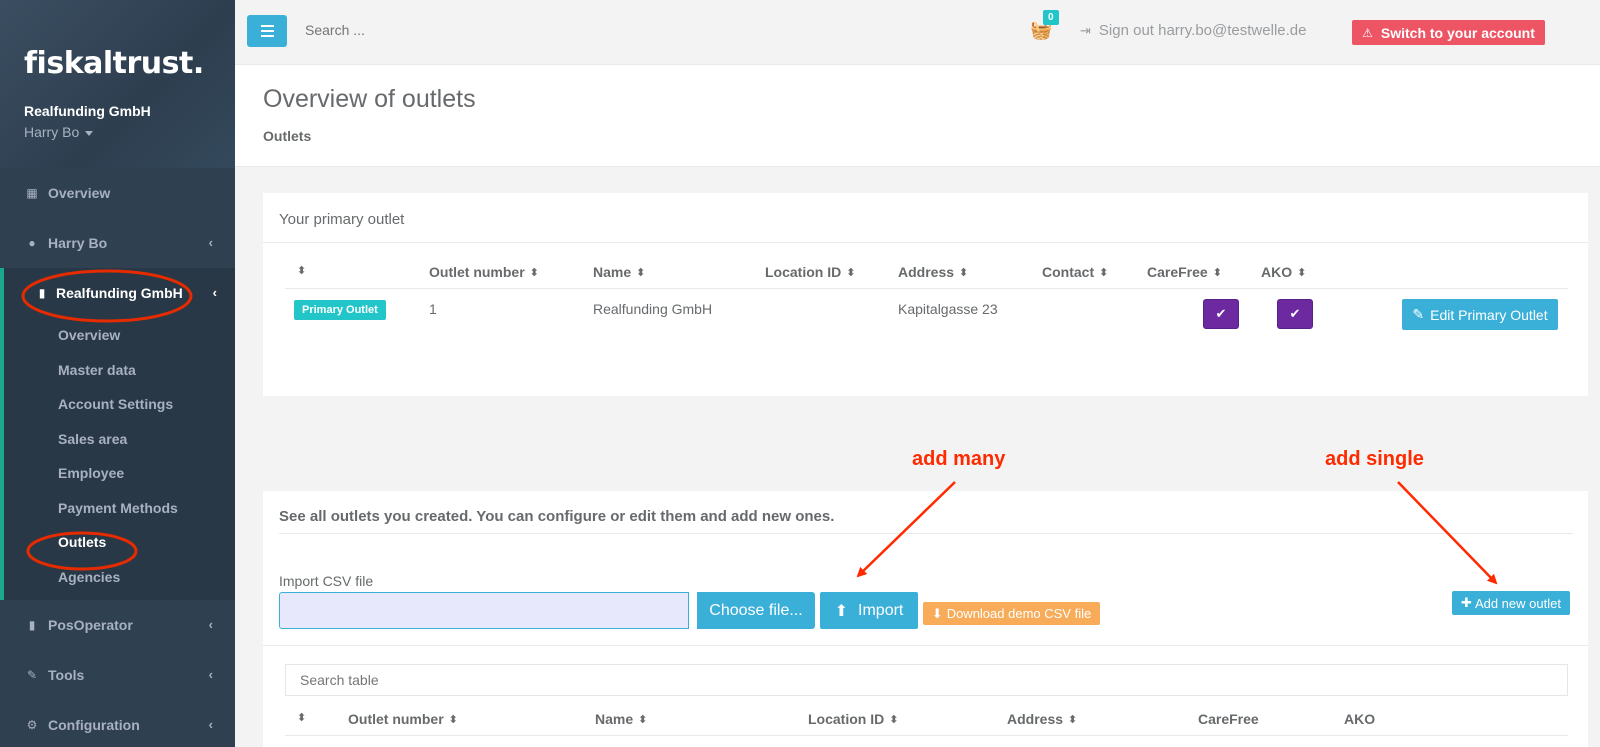 This screenshot has height=747, width=1600. What do you see at coordinates (129, 473) in the screenshot?
I see `sidebar-subitem-employee: Employee` at bounding box center [129, 473].